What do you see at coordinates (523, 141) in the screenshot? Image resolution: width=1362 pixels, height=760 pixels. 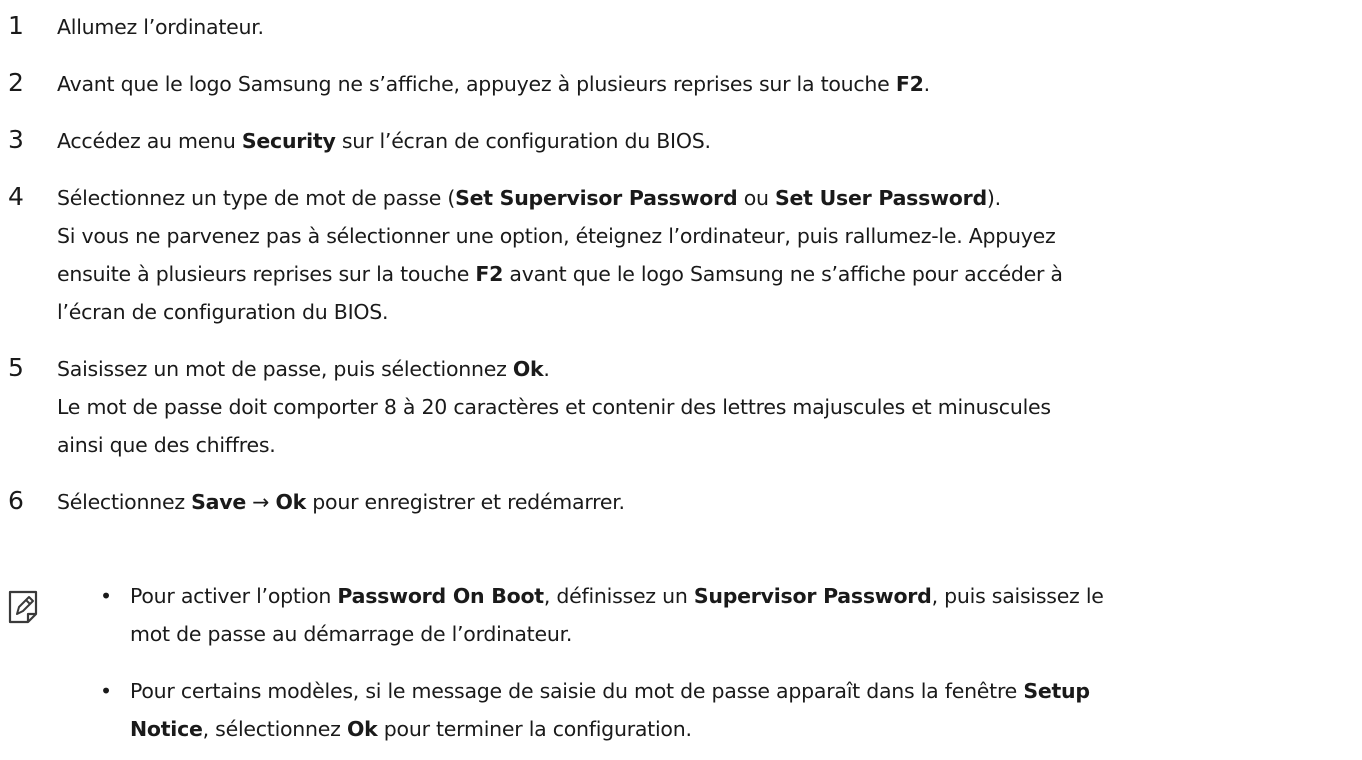 I see `text-run: sur l’écran de configuration du BIOS.` at bounding box center [523, 141].